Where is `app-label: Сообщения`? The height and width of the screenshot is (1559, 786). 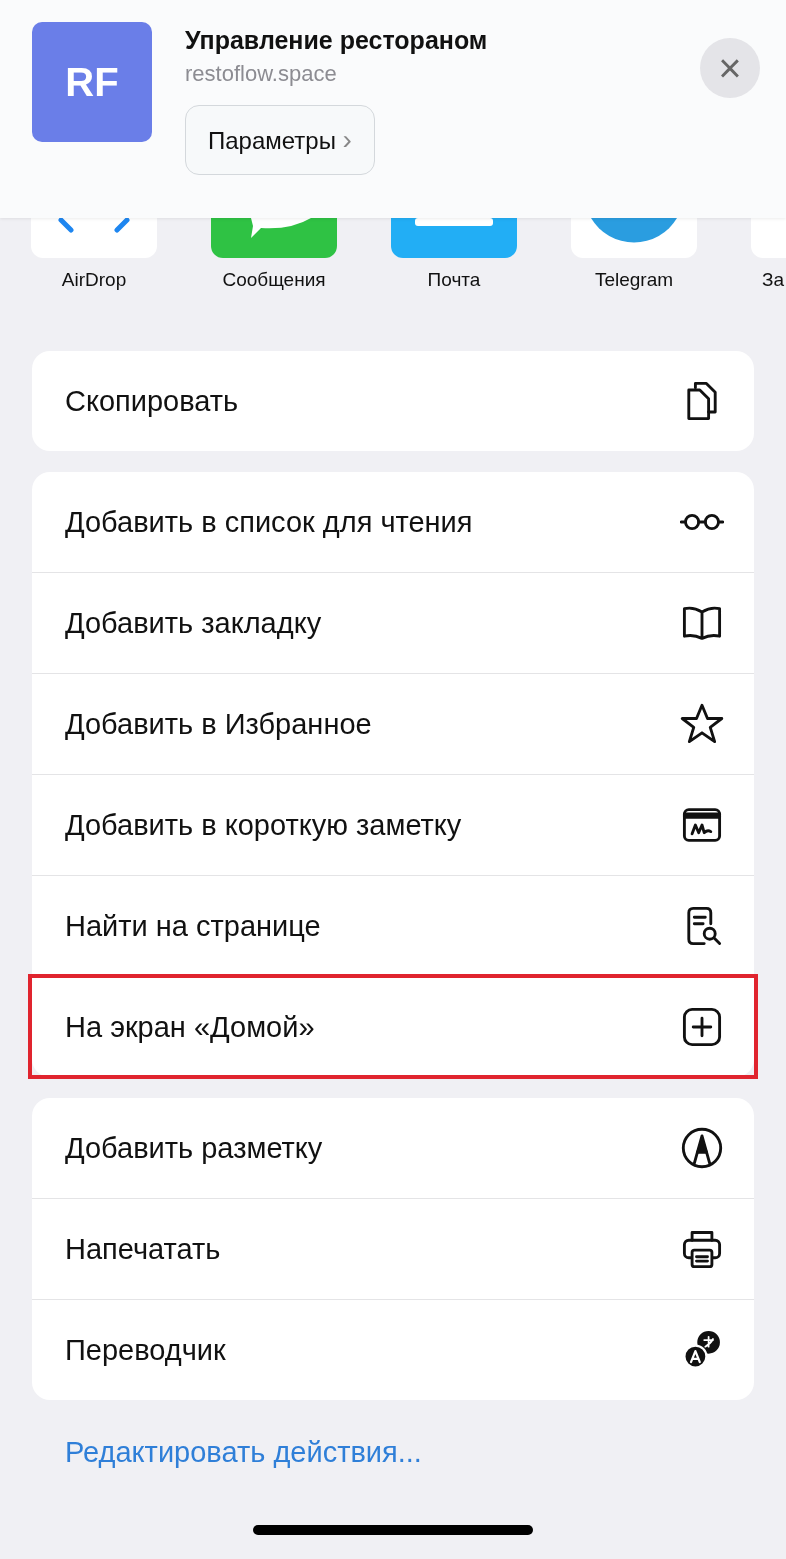
app-label: Сообщения is located at coordinates (274, 280).